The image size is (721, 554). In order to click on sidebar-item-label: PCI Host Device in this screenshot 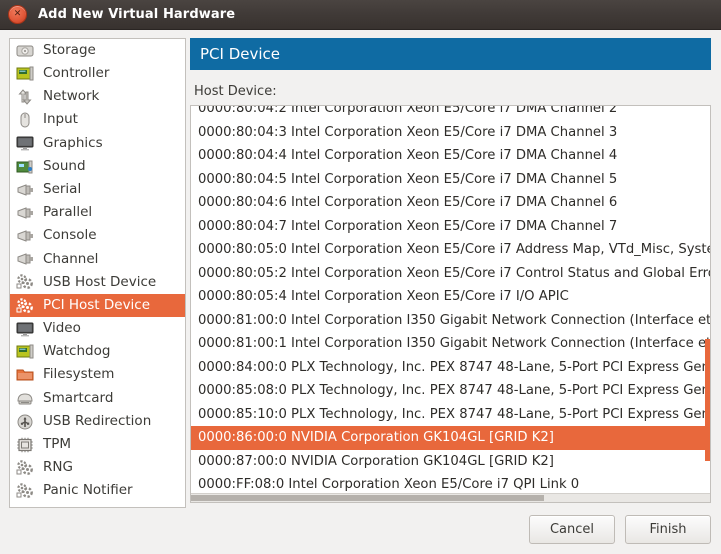, I will do `click(97, 304)`.